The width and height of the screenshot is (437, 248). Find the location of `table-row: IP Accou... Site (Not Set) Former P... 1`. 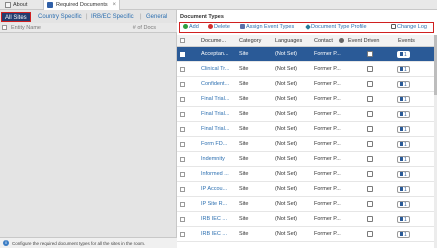

table-row: IP Accou... Site (Not Set) Former P... 1 is located at coordinates (306, 189).